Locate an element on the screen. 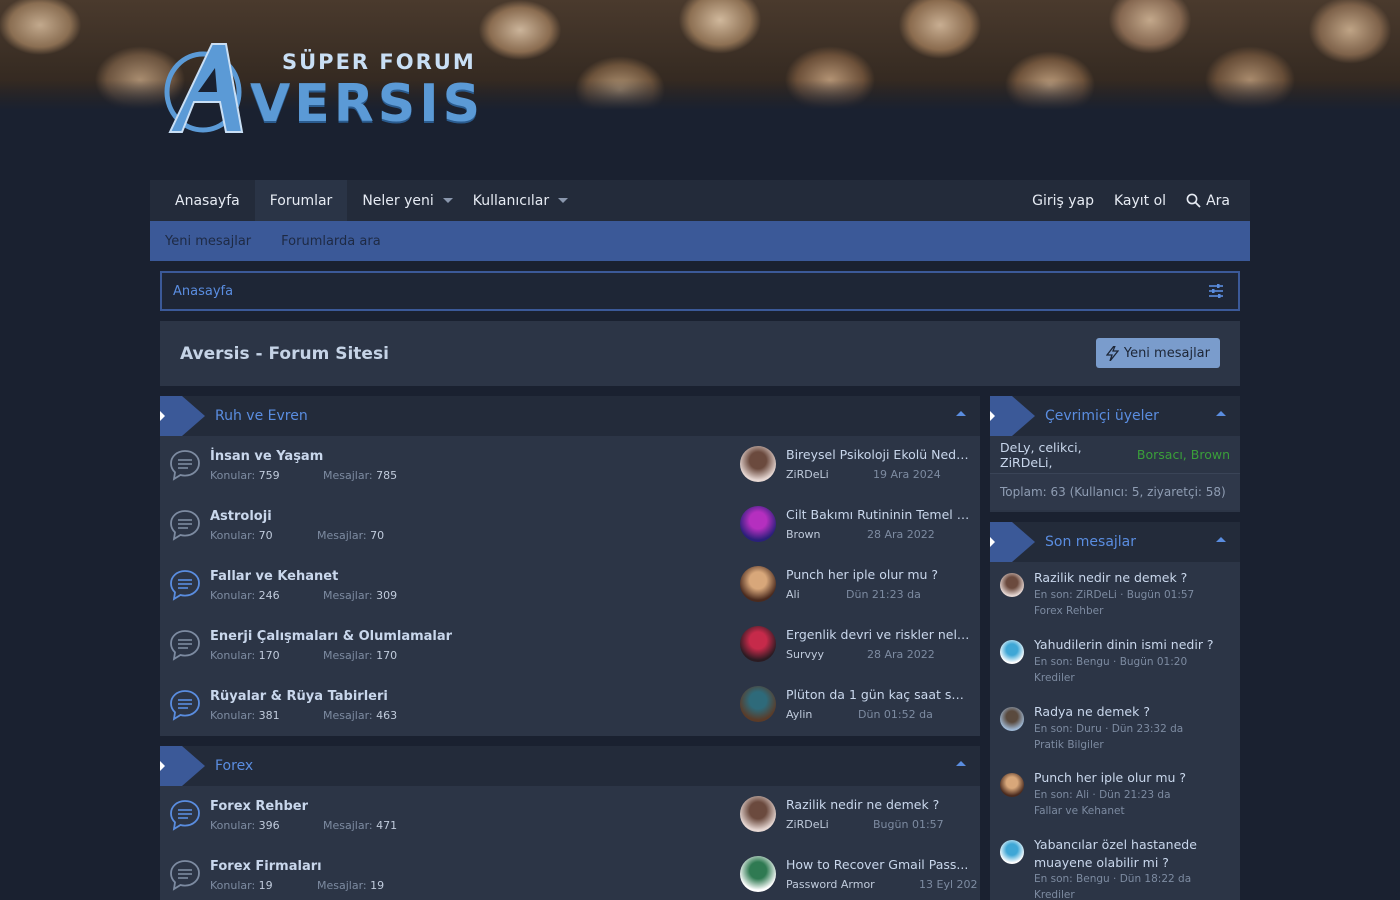  forum-node-title: Astroloji is located at coordinates (241, 516).